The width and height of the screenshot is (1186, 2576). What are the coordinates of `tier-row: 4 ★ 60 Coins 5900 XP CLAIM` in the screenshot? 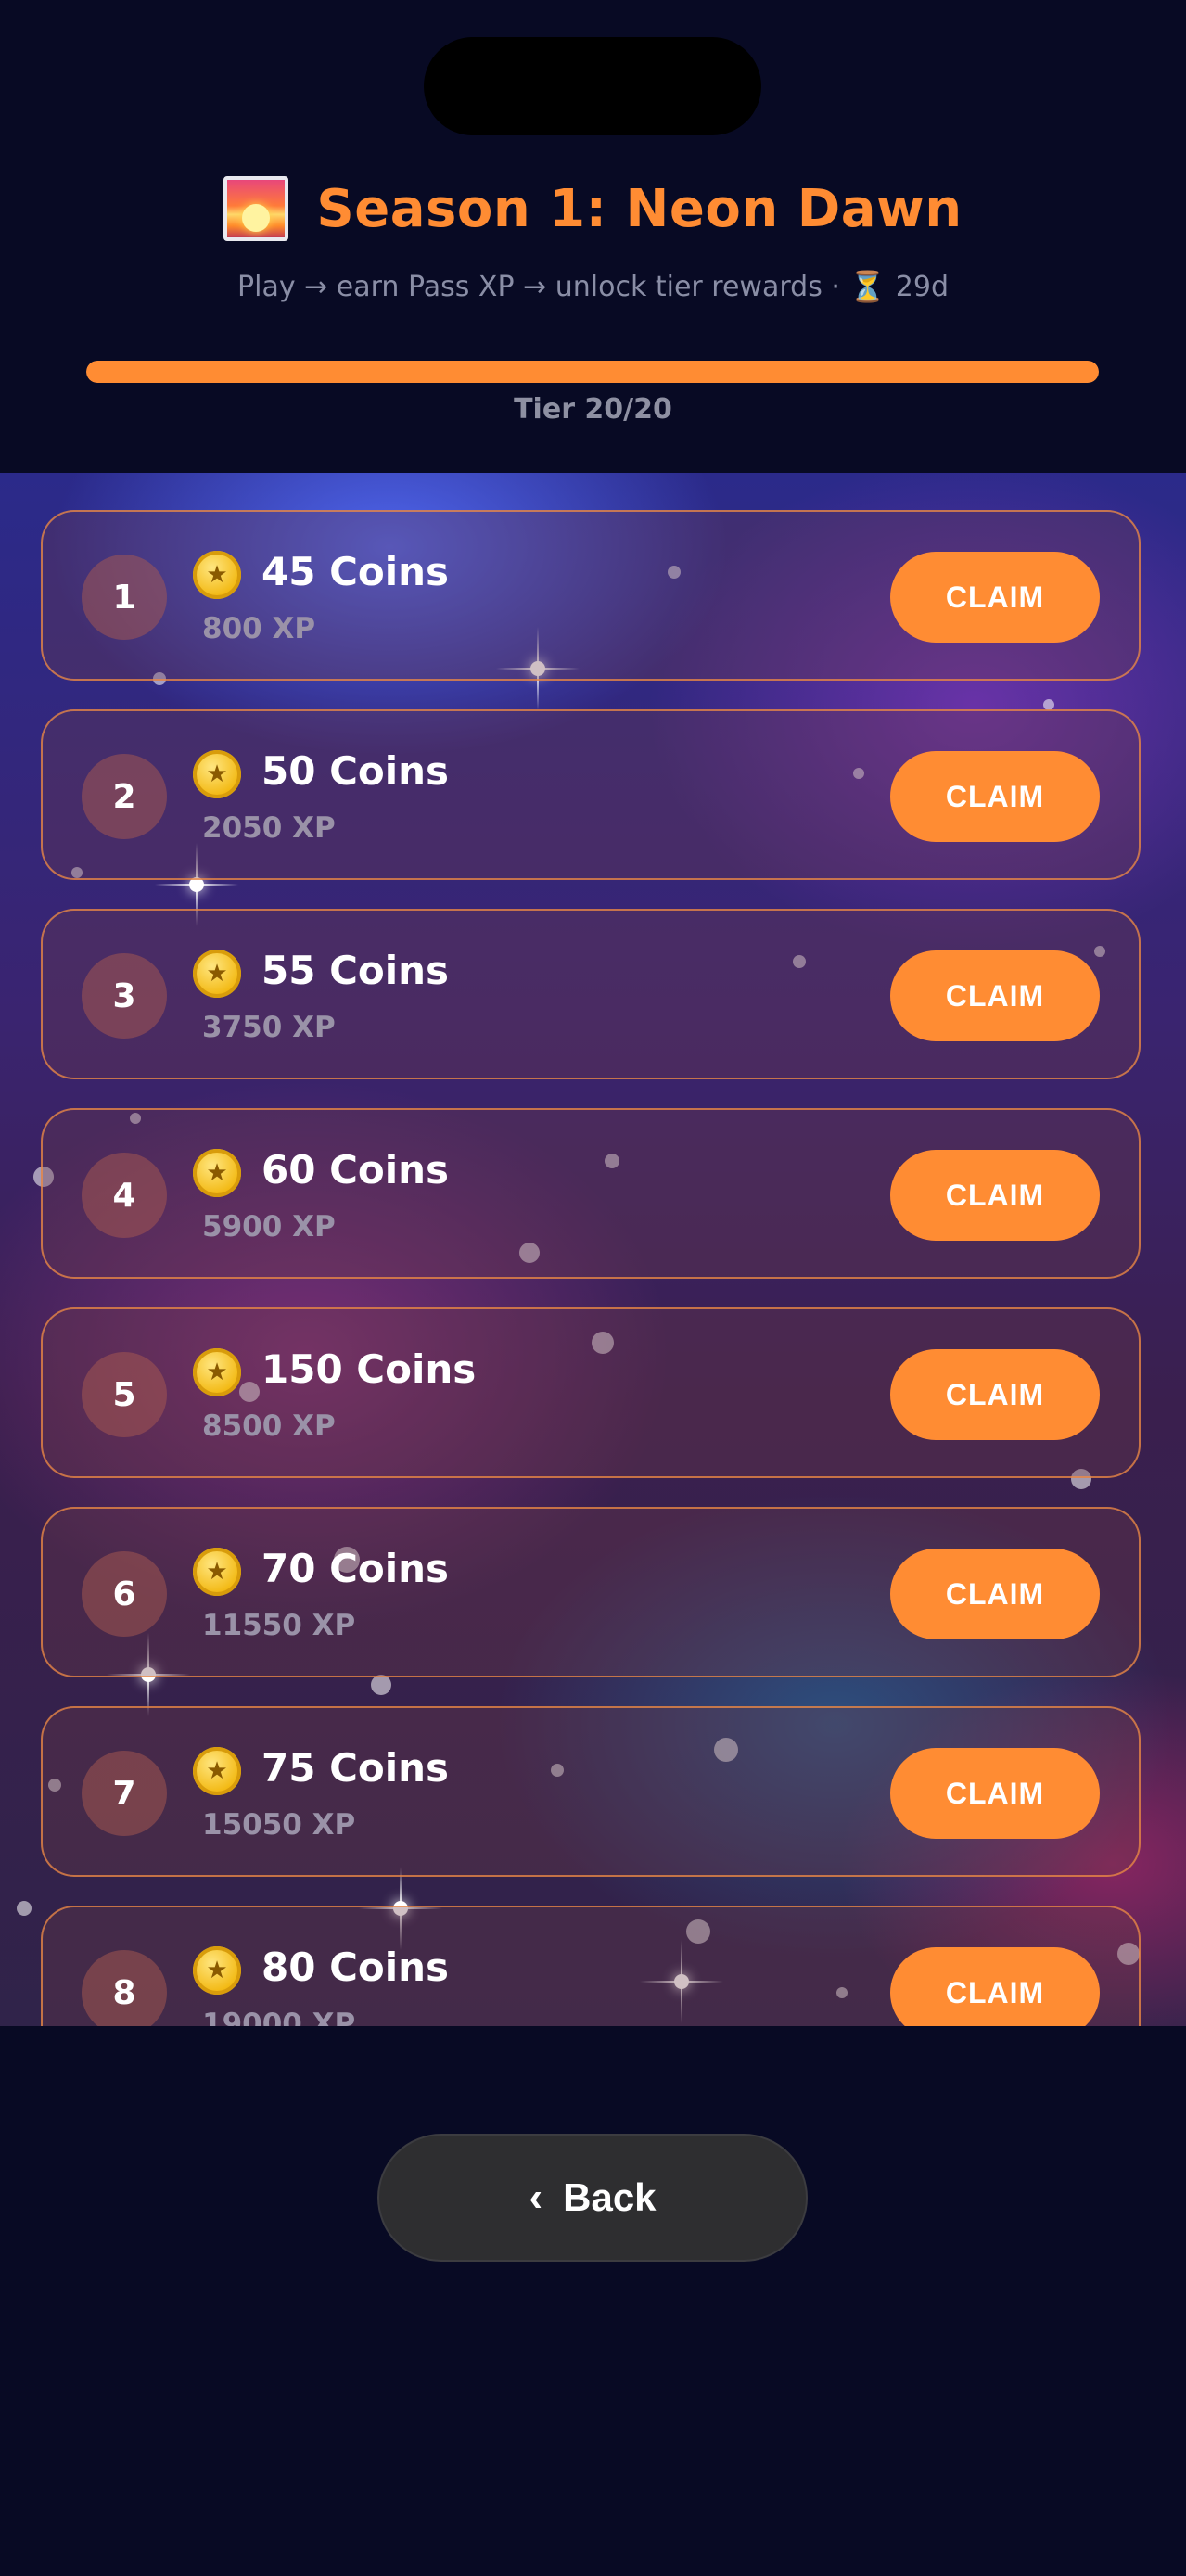 It's located at (591, 1193).